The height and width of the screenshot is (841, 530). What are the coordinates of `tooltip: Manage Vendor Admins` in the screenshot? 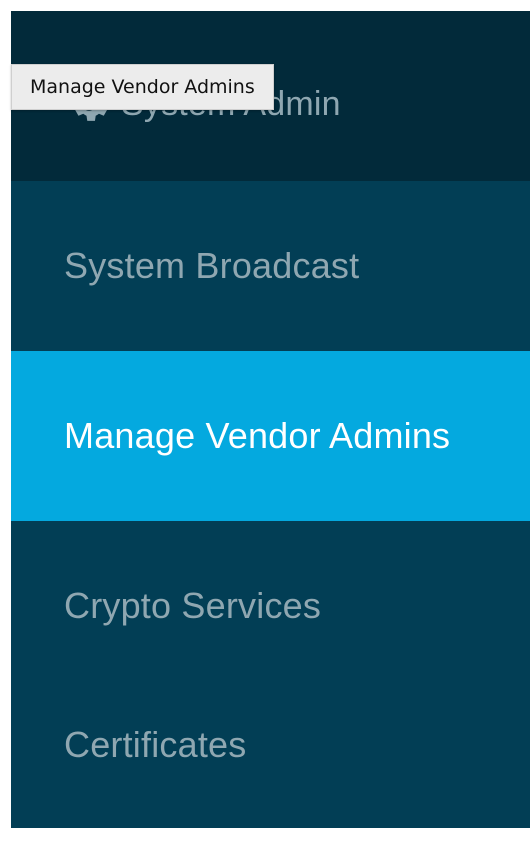 It's located at (142, 87).